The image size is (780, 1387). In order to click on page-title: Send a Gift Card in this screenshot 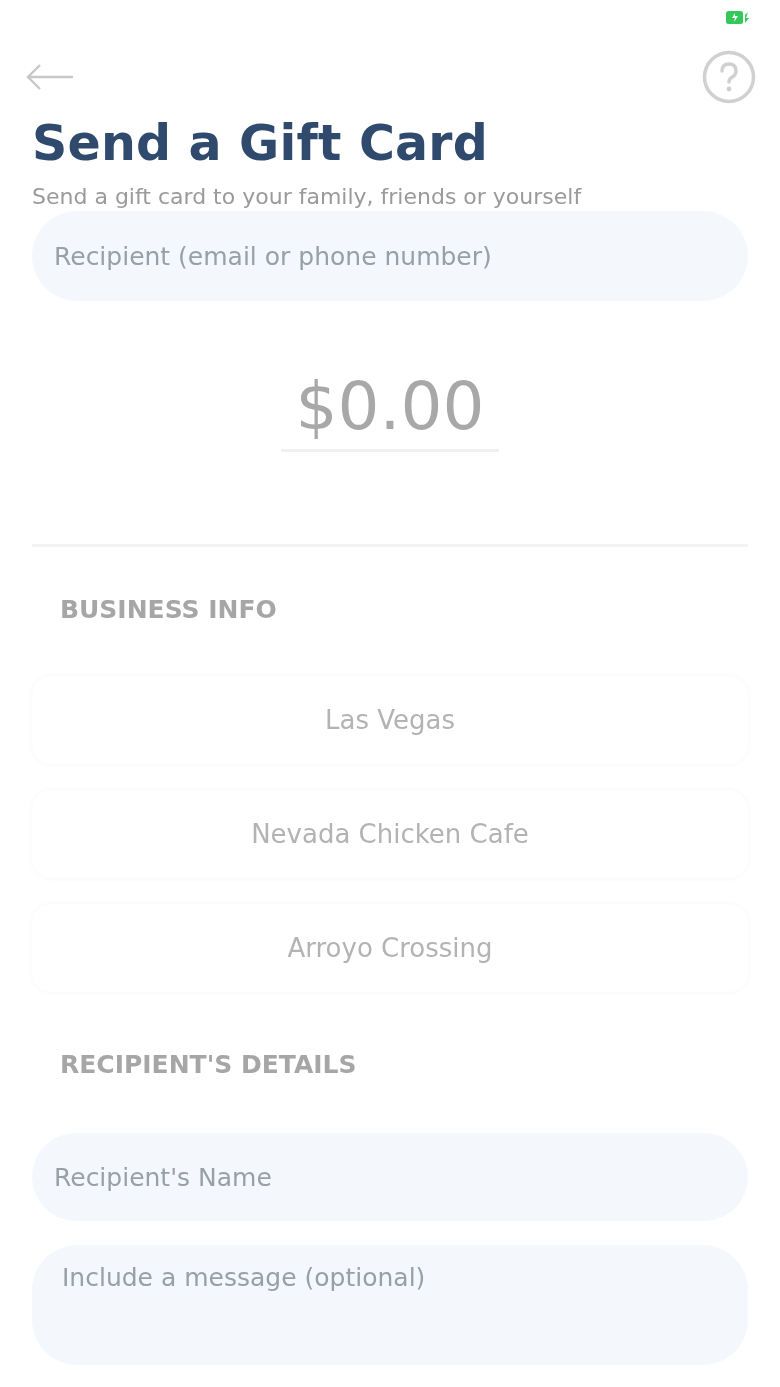, I will do `click(260, 144)`.